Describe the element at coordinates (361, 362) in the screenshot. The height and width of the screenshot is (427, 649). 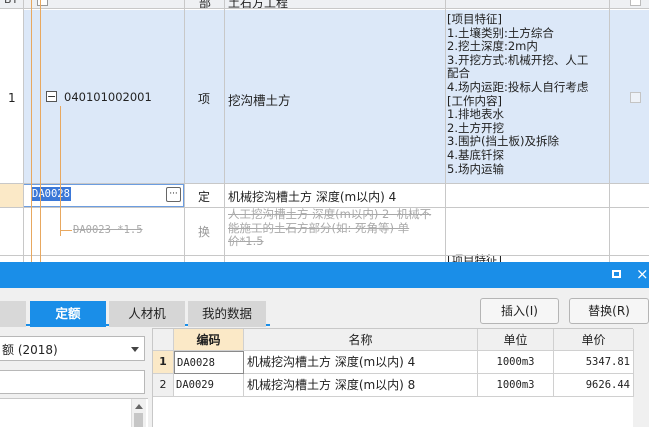
I see `result-name-cell: 机械挖沟槽土方 深度(m以内) 4` at that location.